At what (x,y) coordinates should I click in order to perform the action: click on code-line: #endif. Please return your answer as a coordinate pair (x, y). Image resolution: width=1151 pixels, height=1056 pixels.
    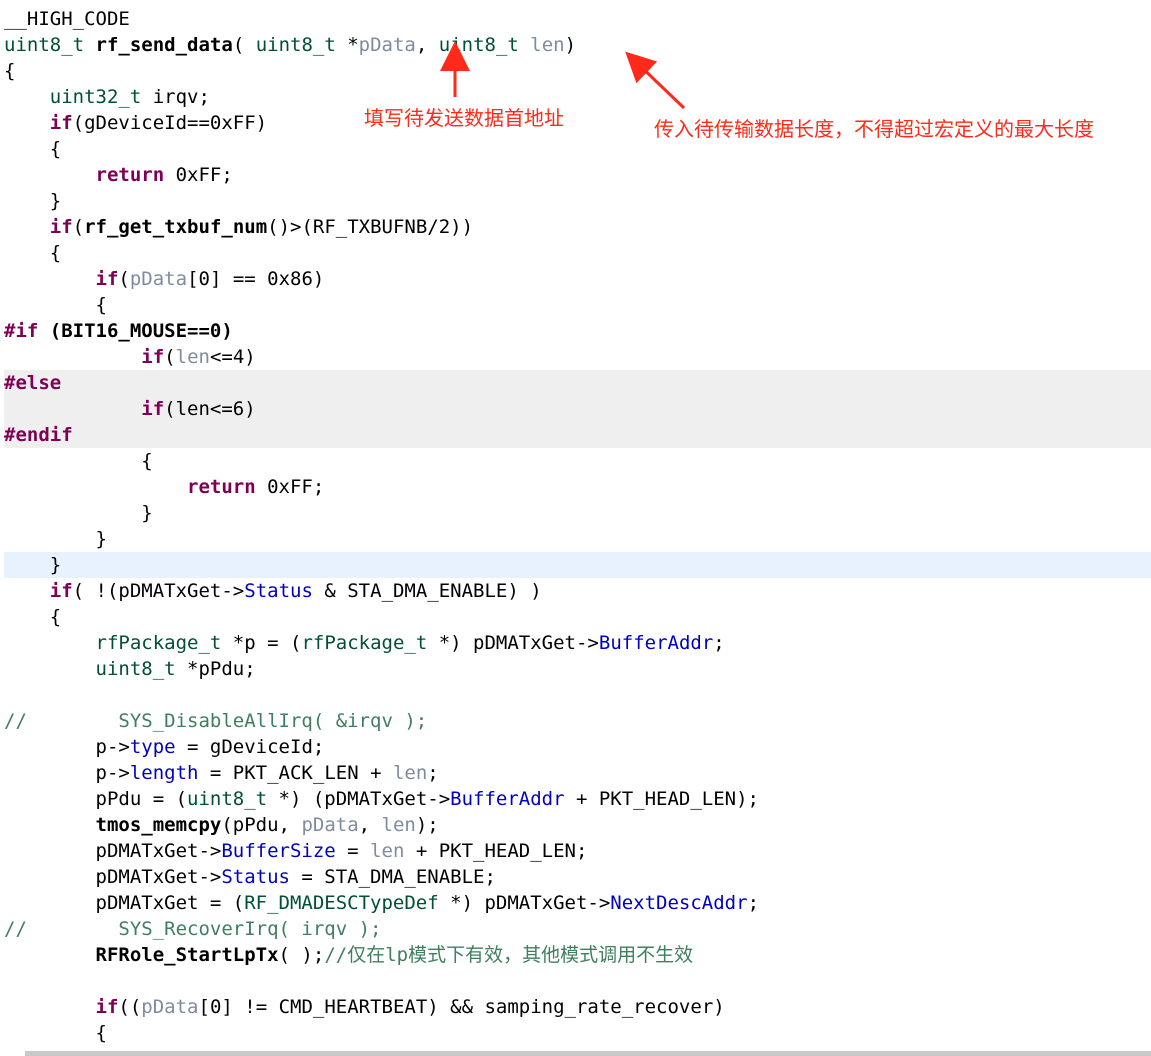
    Looking at the image, I should click on (38, 435).